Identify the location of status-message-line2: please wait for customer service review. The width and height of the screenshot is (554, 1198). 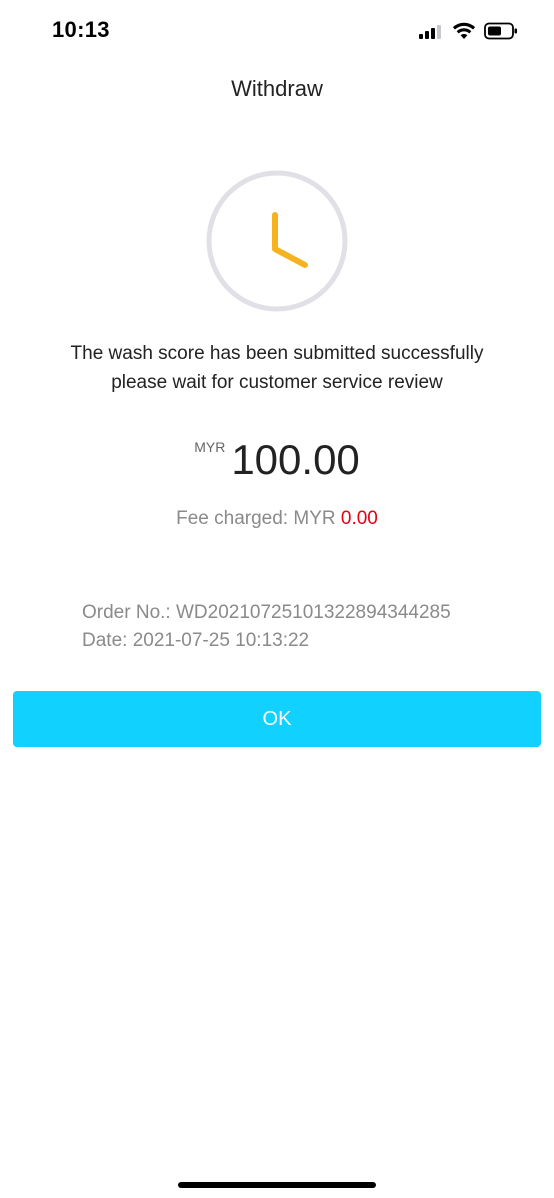
(277, 382).